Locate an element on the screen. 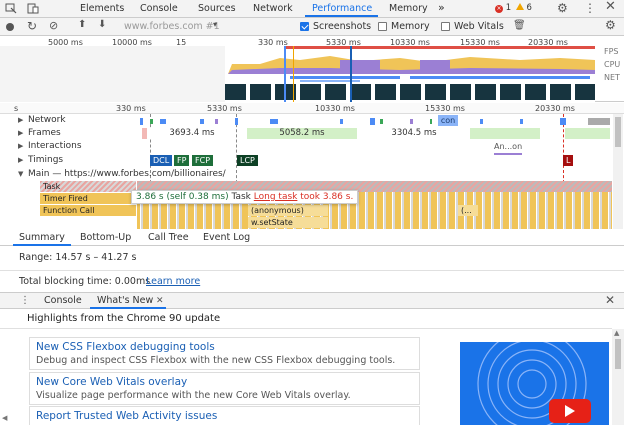  device-toolbar-icon is located at coordinates (33, 10).